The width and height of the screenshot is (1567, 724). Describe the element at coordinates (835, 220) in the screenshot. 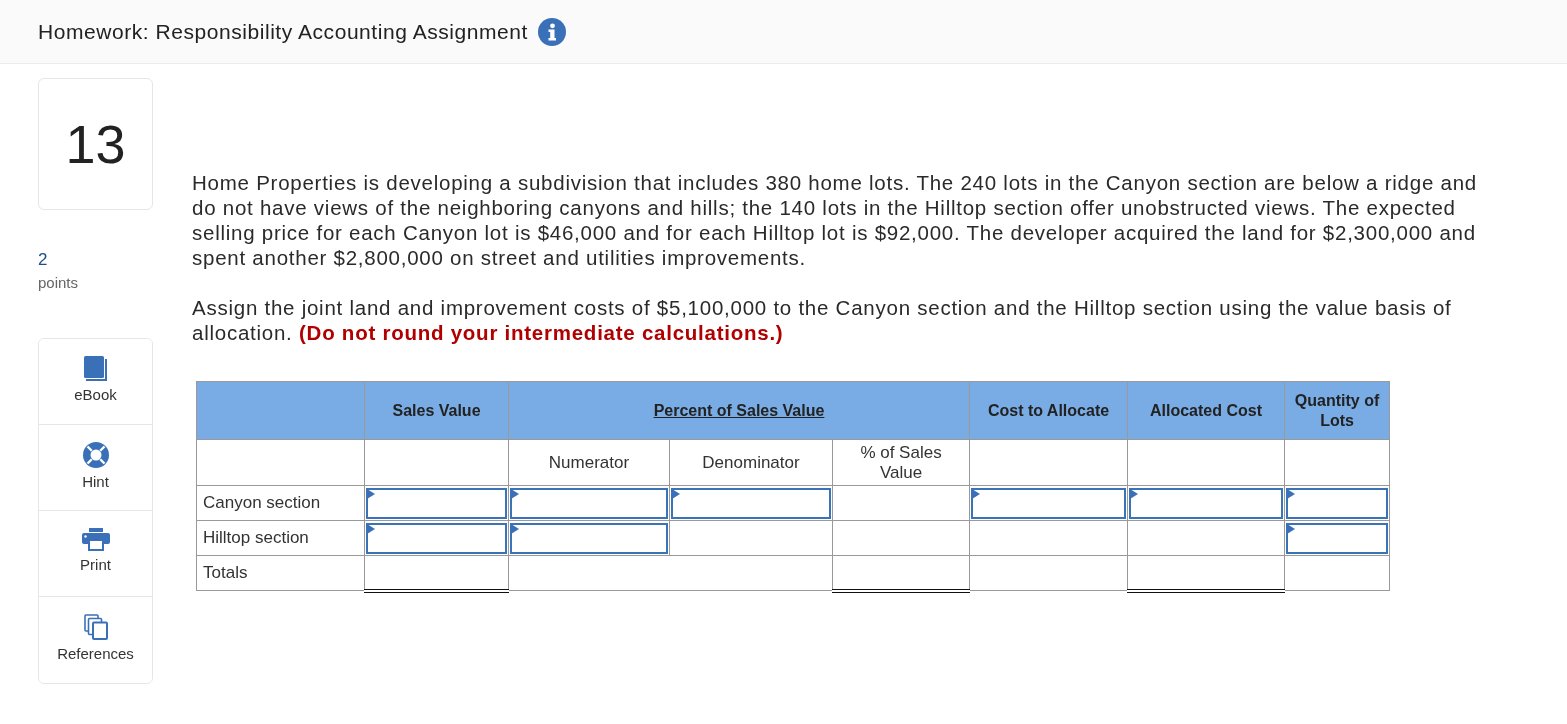

I see `problem-text: Home Properties is developing a subdivision that includes 380 home lots. The 240 lots in the Canyon section are below a ridge and do not have views of the neighboring canyons and hills; the 140 lots in the Hilltop section offer unobstructed views. The expected selling price for each Canyon lot is $46,000 and for each Hilltop lot is $92,000. The developer acquired the land for $2,300,000 and spent another $2,800,000 on street and utilities improvements.` at that location.